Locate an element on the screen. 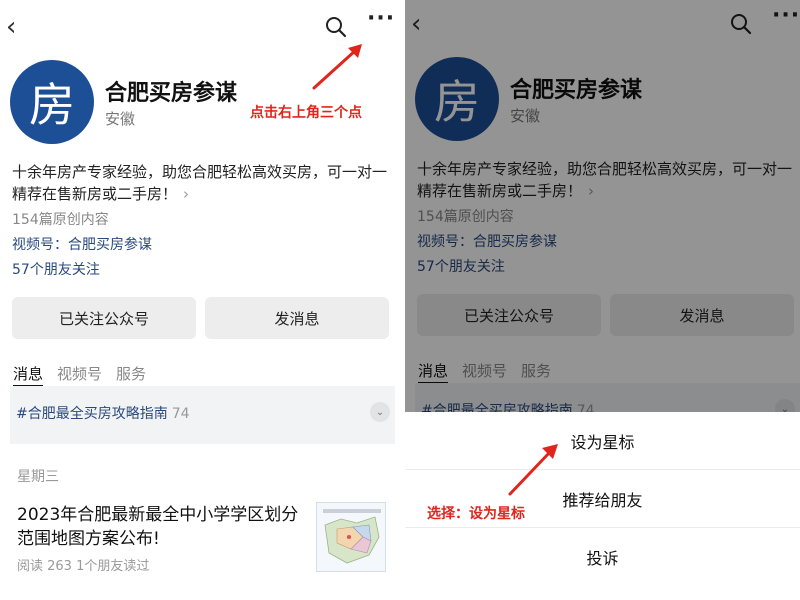  report-option: 投诉 is located at coordinates (602, 557).